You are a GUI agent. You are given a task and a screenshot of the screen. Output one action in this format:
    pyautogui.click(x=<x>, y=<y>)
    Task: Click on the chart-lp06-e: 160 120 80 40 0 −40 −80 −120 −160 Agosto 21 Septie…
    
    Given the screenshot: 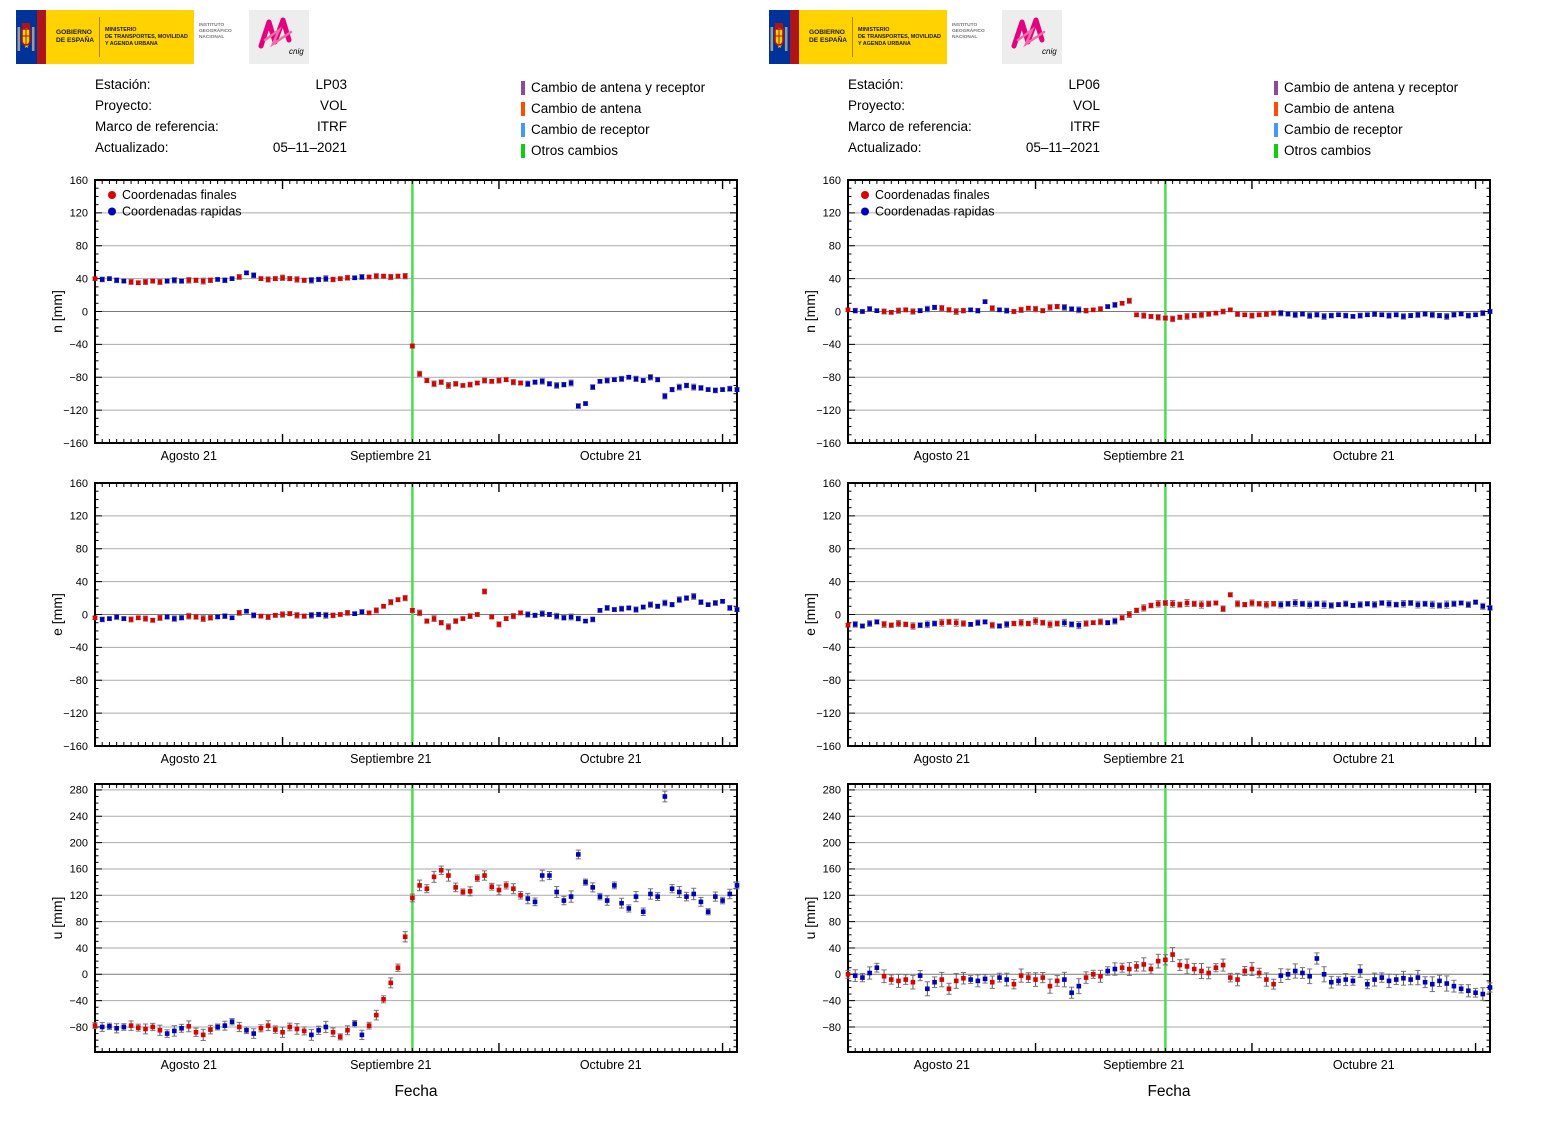 What is the action you would take?
    pyautogui.click(x=1147, y=622)
    